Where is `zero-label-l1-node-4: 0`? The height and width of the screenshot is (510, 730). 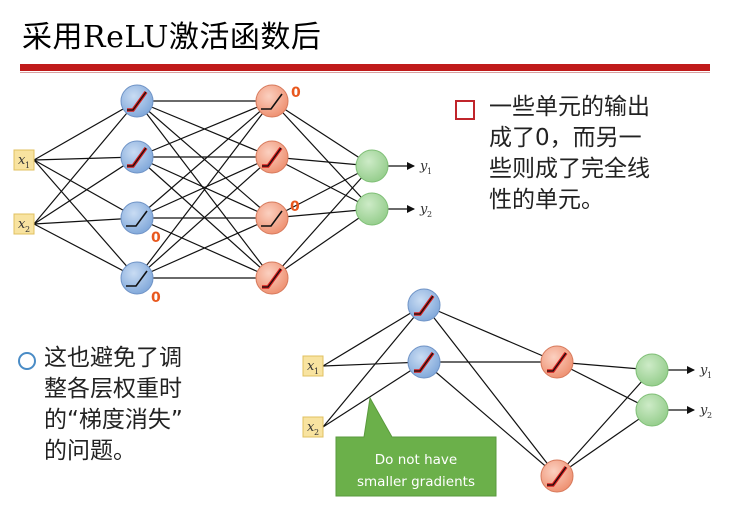 zero-label-l1-node-4: 0 is located at coordinates (156, 298).